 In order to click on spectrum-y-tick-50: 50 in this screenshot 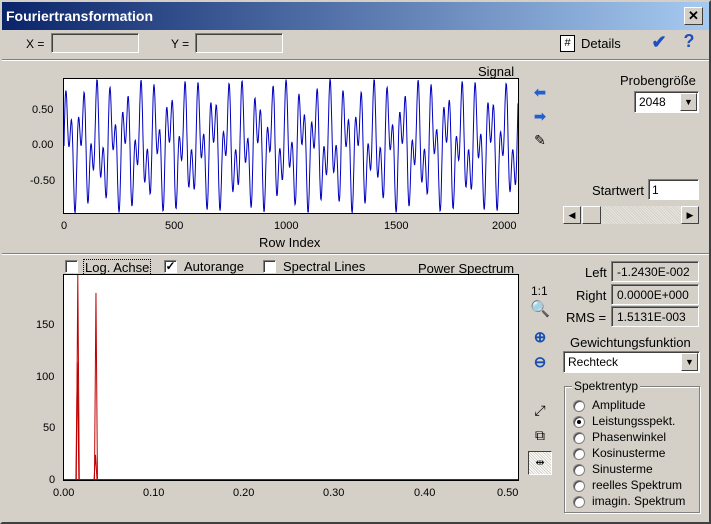, I will do `click(49, 428)`.